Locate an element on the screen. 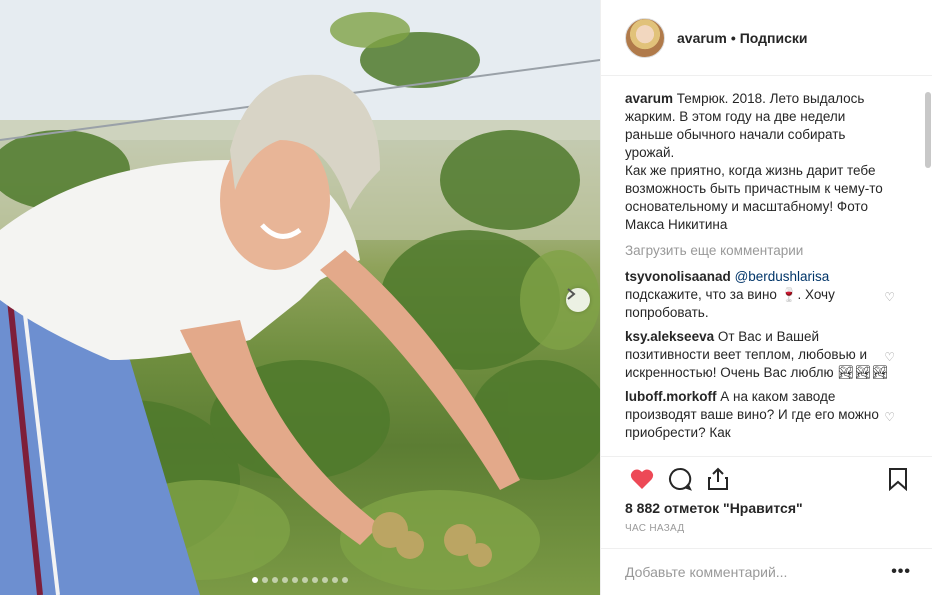 The width and height of the screenshot is (932, 595). bookmark-icon is located at coordinates (898, 479).